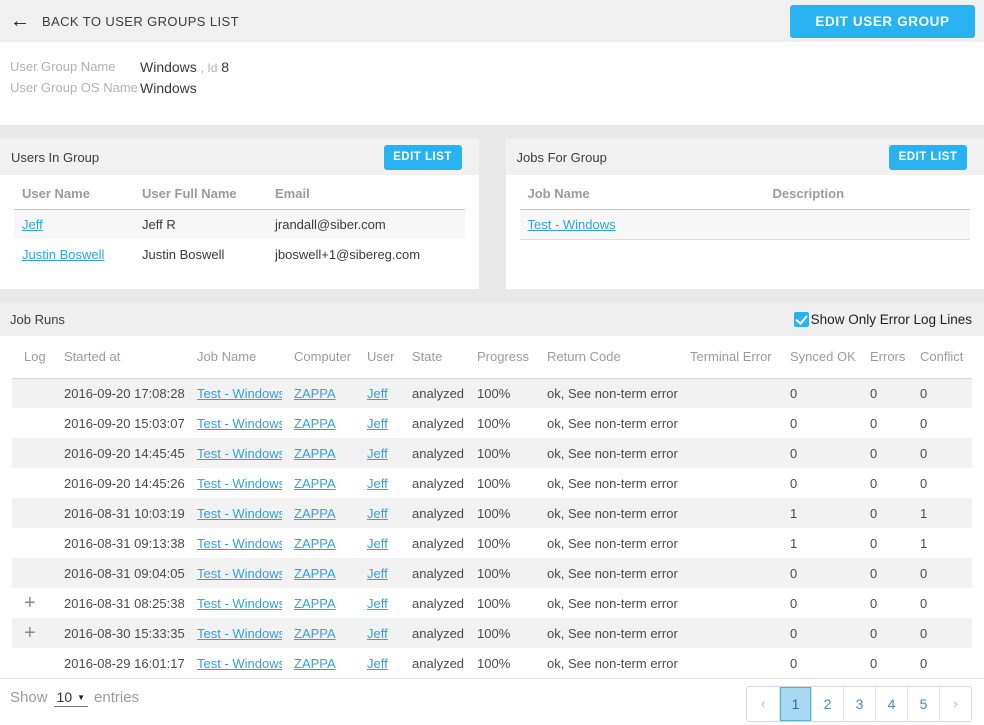 The height and width of the screenshot is (725, 984). Describe the element at coordinates (795, 704) in the screenshot. I see `page-button-1: 1` at that location.